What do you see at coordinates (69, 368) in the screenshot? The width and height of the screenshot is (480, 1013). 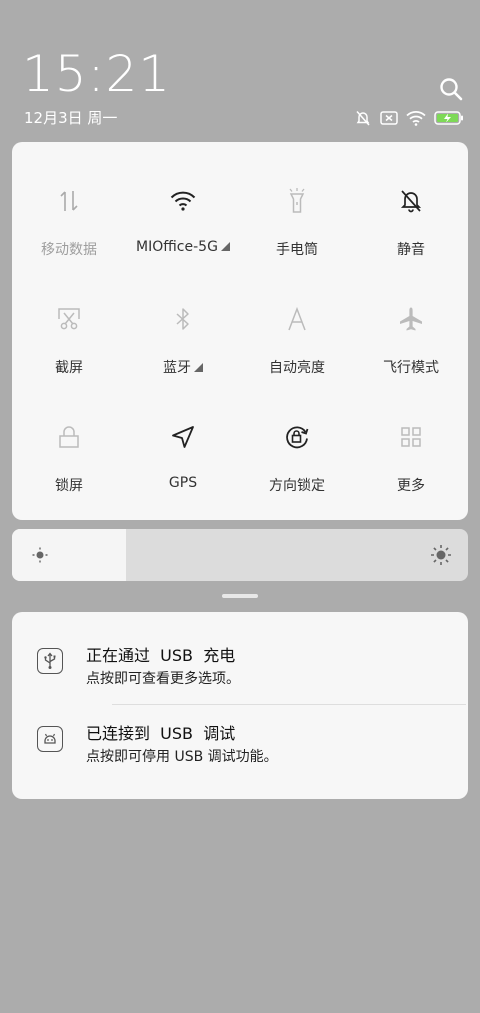 I see `tile-label: 截屏` at bounding box center [69, 368].